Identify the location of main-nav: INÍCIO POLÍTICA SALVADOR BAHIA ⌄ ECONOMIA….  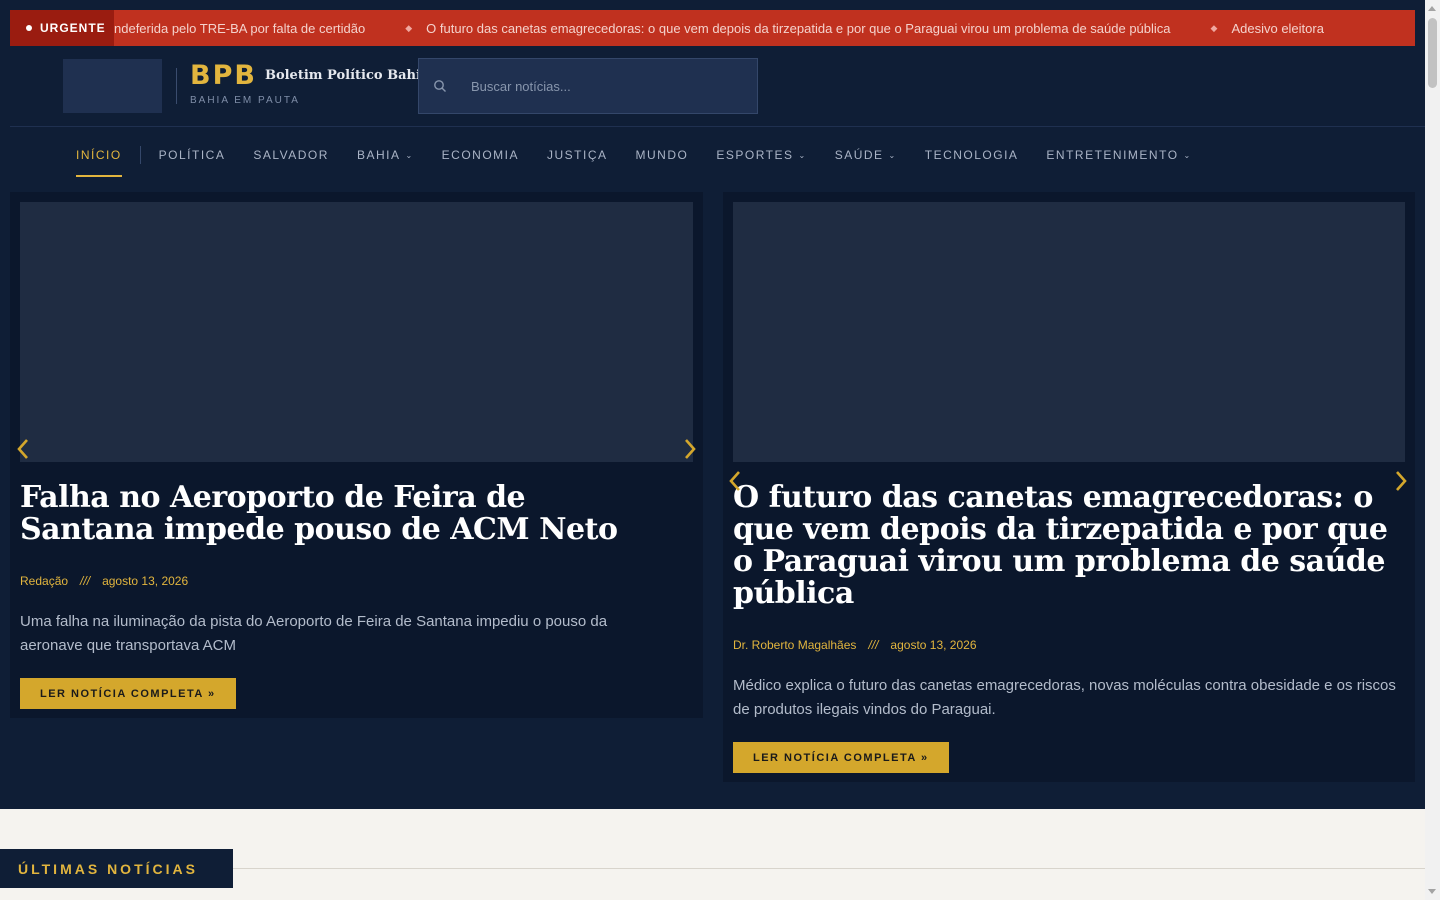
(717, 155).